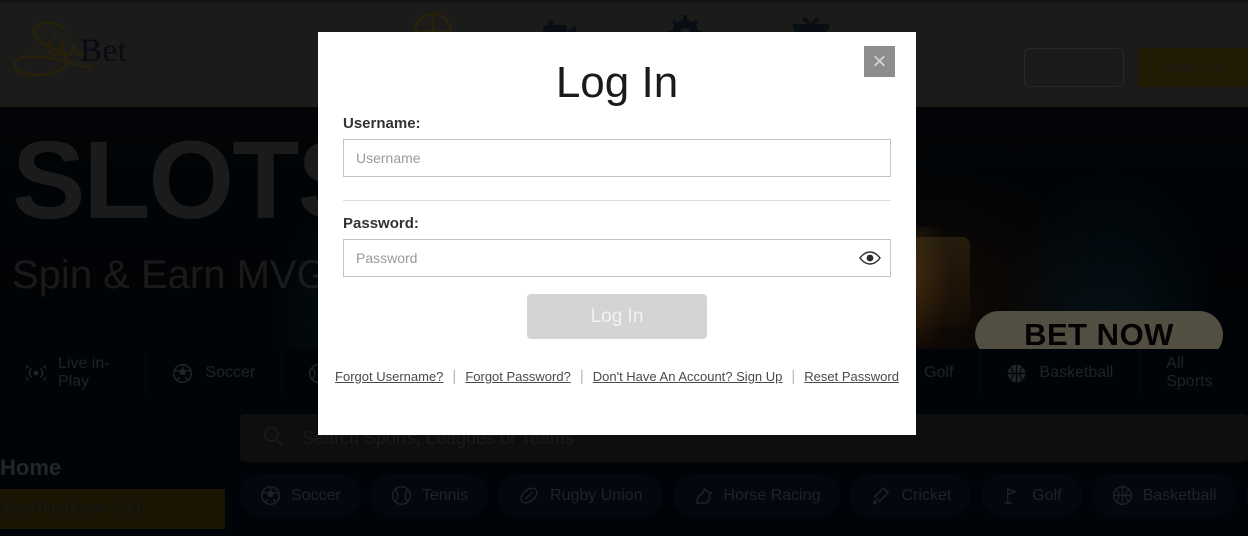 The image size is (1248, 536). I want to click on eye-icon, so click(870, 258).